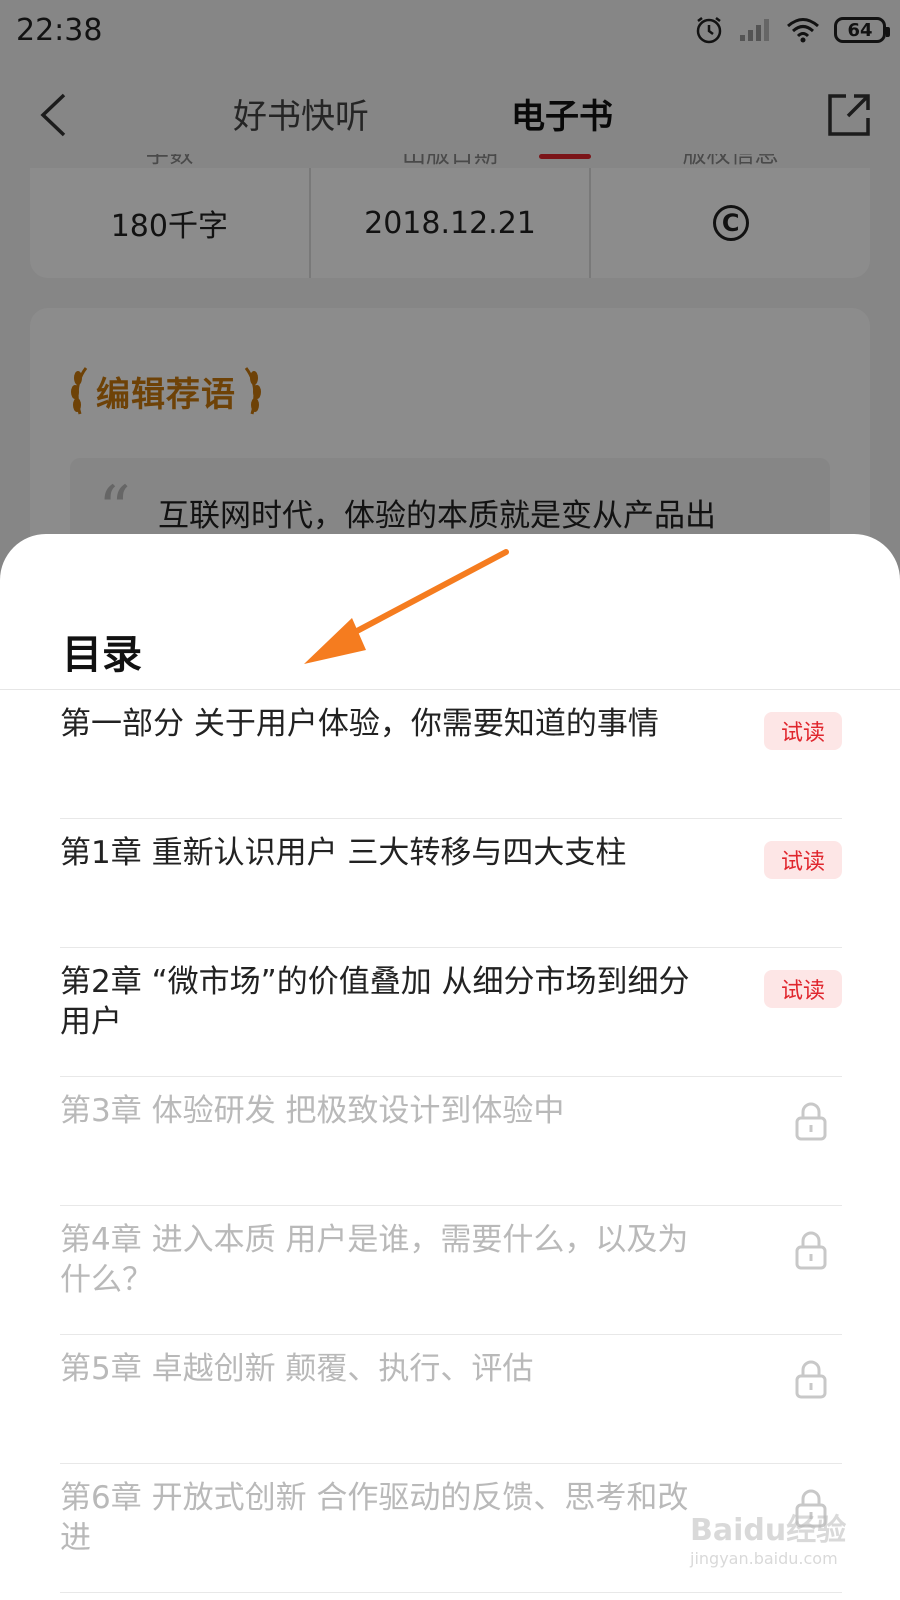 The height and width of the screenshot is (1600, 900). I want to click on toc-item: 第3章 体验研发 把极致设计到体验中, so click(451, 1141).